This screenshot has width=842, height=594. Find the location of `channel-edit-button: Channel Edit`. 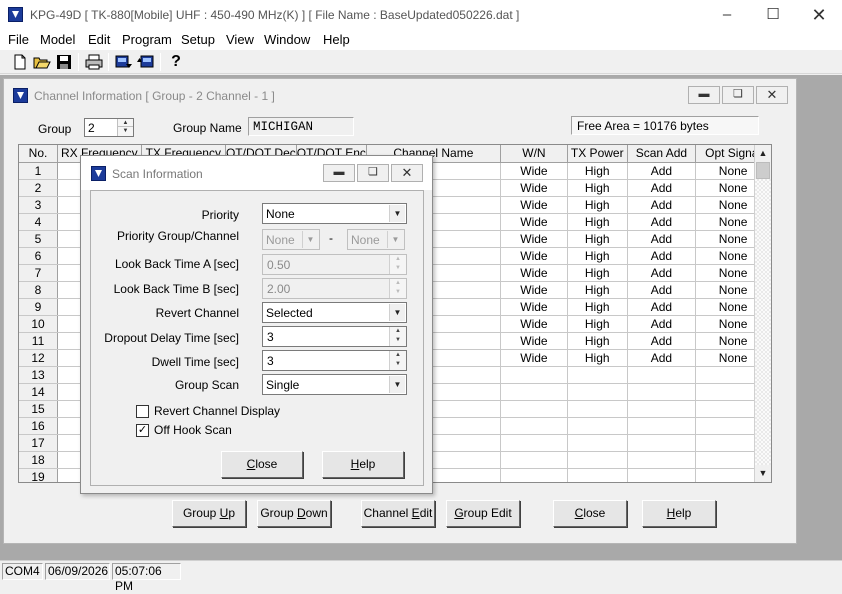

channel-edit-button: Channel Edit is located at coordinates (398, 513).